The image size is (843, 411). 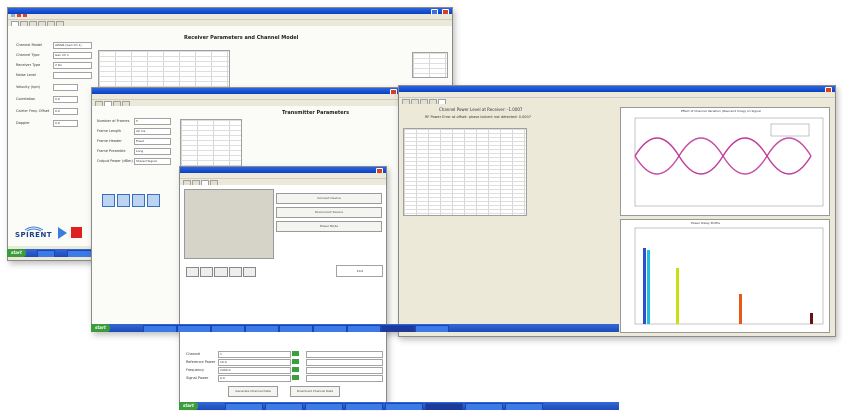 I want to click on brand-text: SPIRENT, so click(x=34, y=235).